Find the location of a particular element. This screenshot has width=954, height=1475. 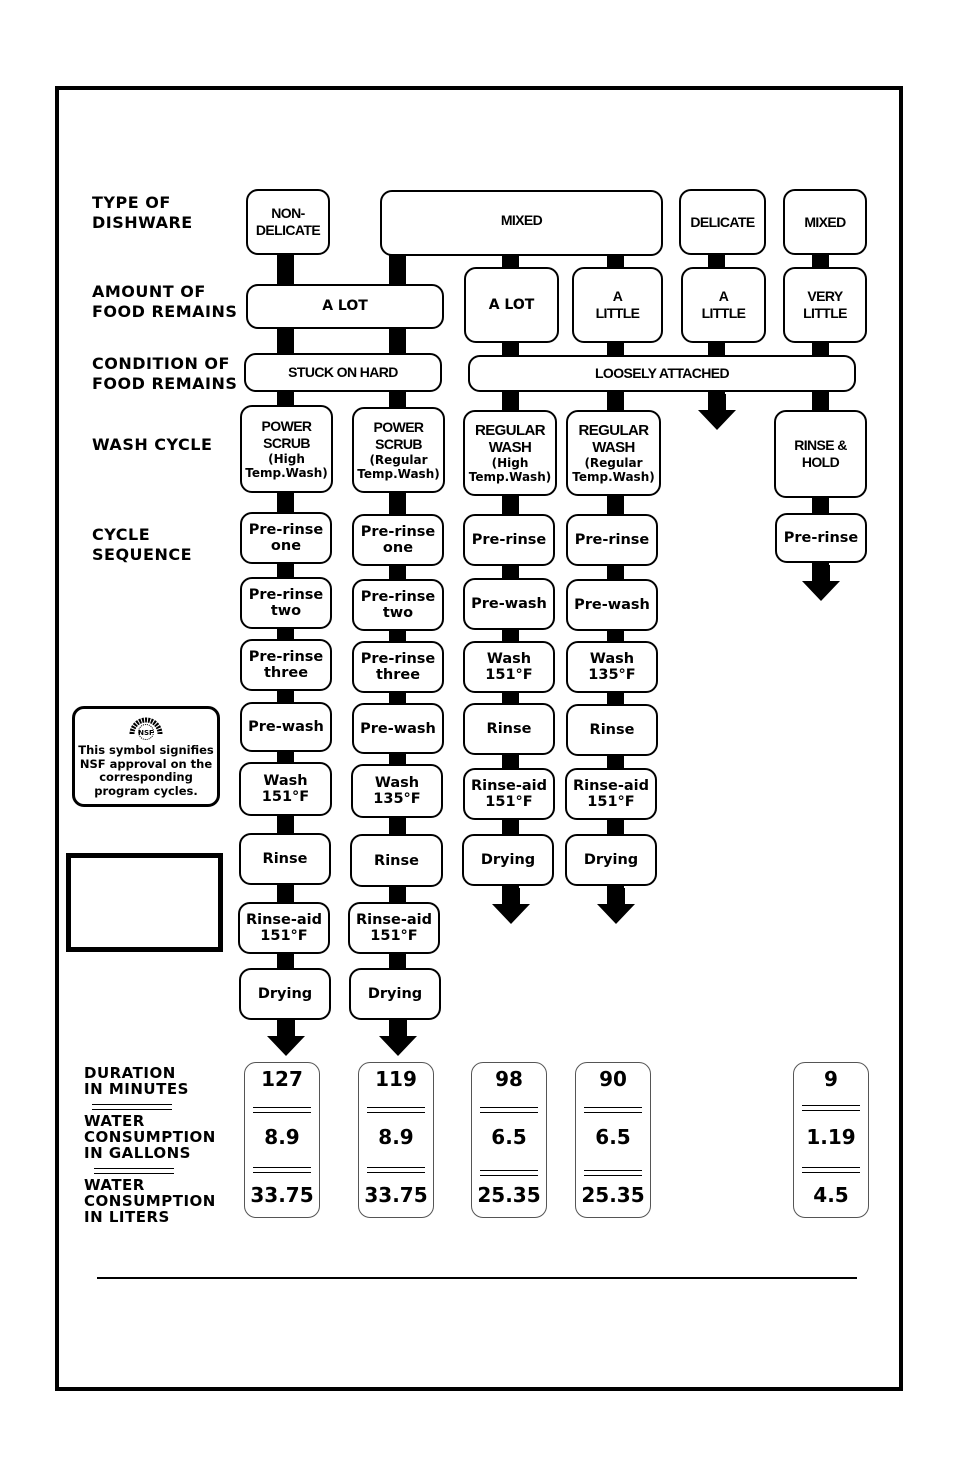

nsf-logo-icon: NSF is located at coordinates (146, 728).